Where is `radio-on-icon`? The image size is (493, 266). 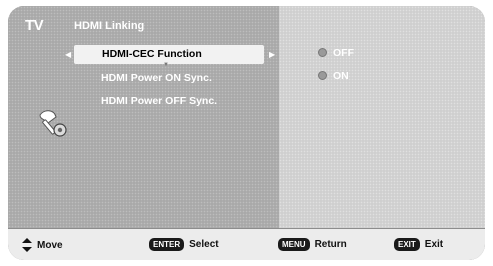 radio-on-icon is located at coordinates (322, 75).